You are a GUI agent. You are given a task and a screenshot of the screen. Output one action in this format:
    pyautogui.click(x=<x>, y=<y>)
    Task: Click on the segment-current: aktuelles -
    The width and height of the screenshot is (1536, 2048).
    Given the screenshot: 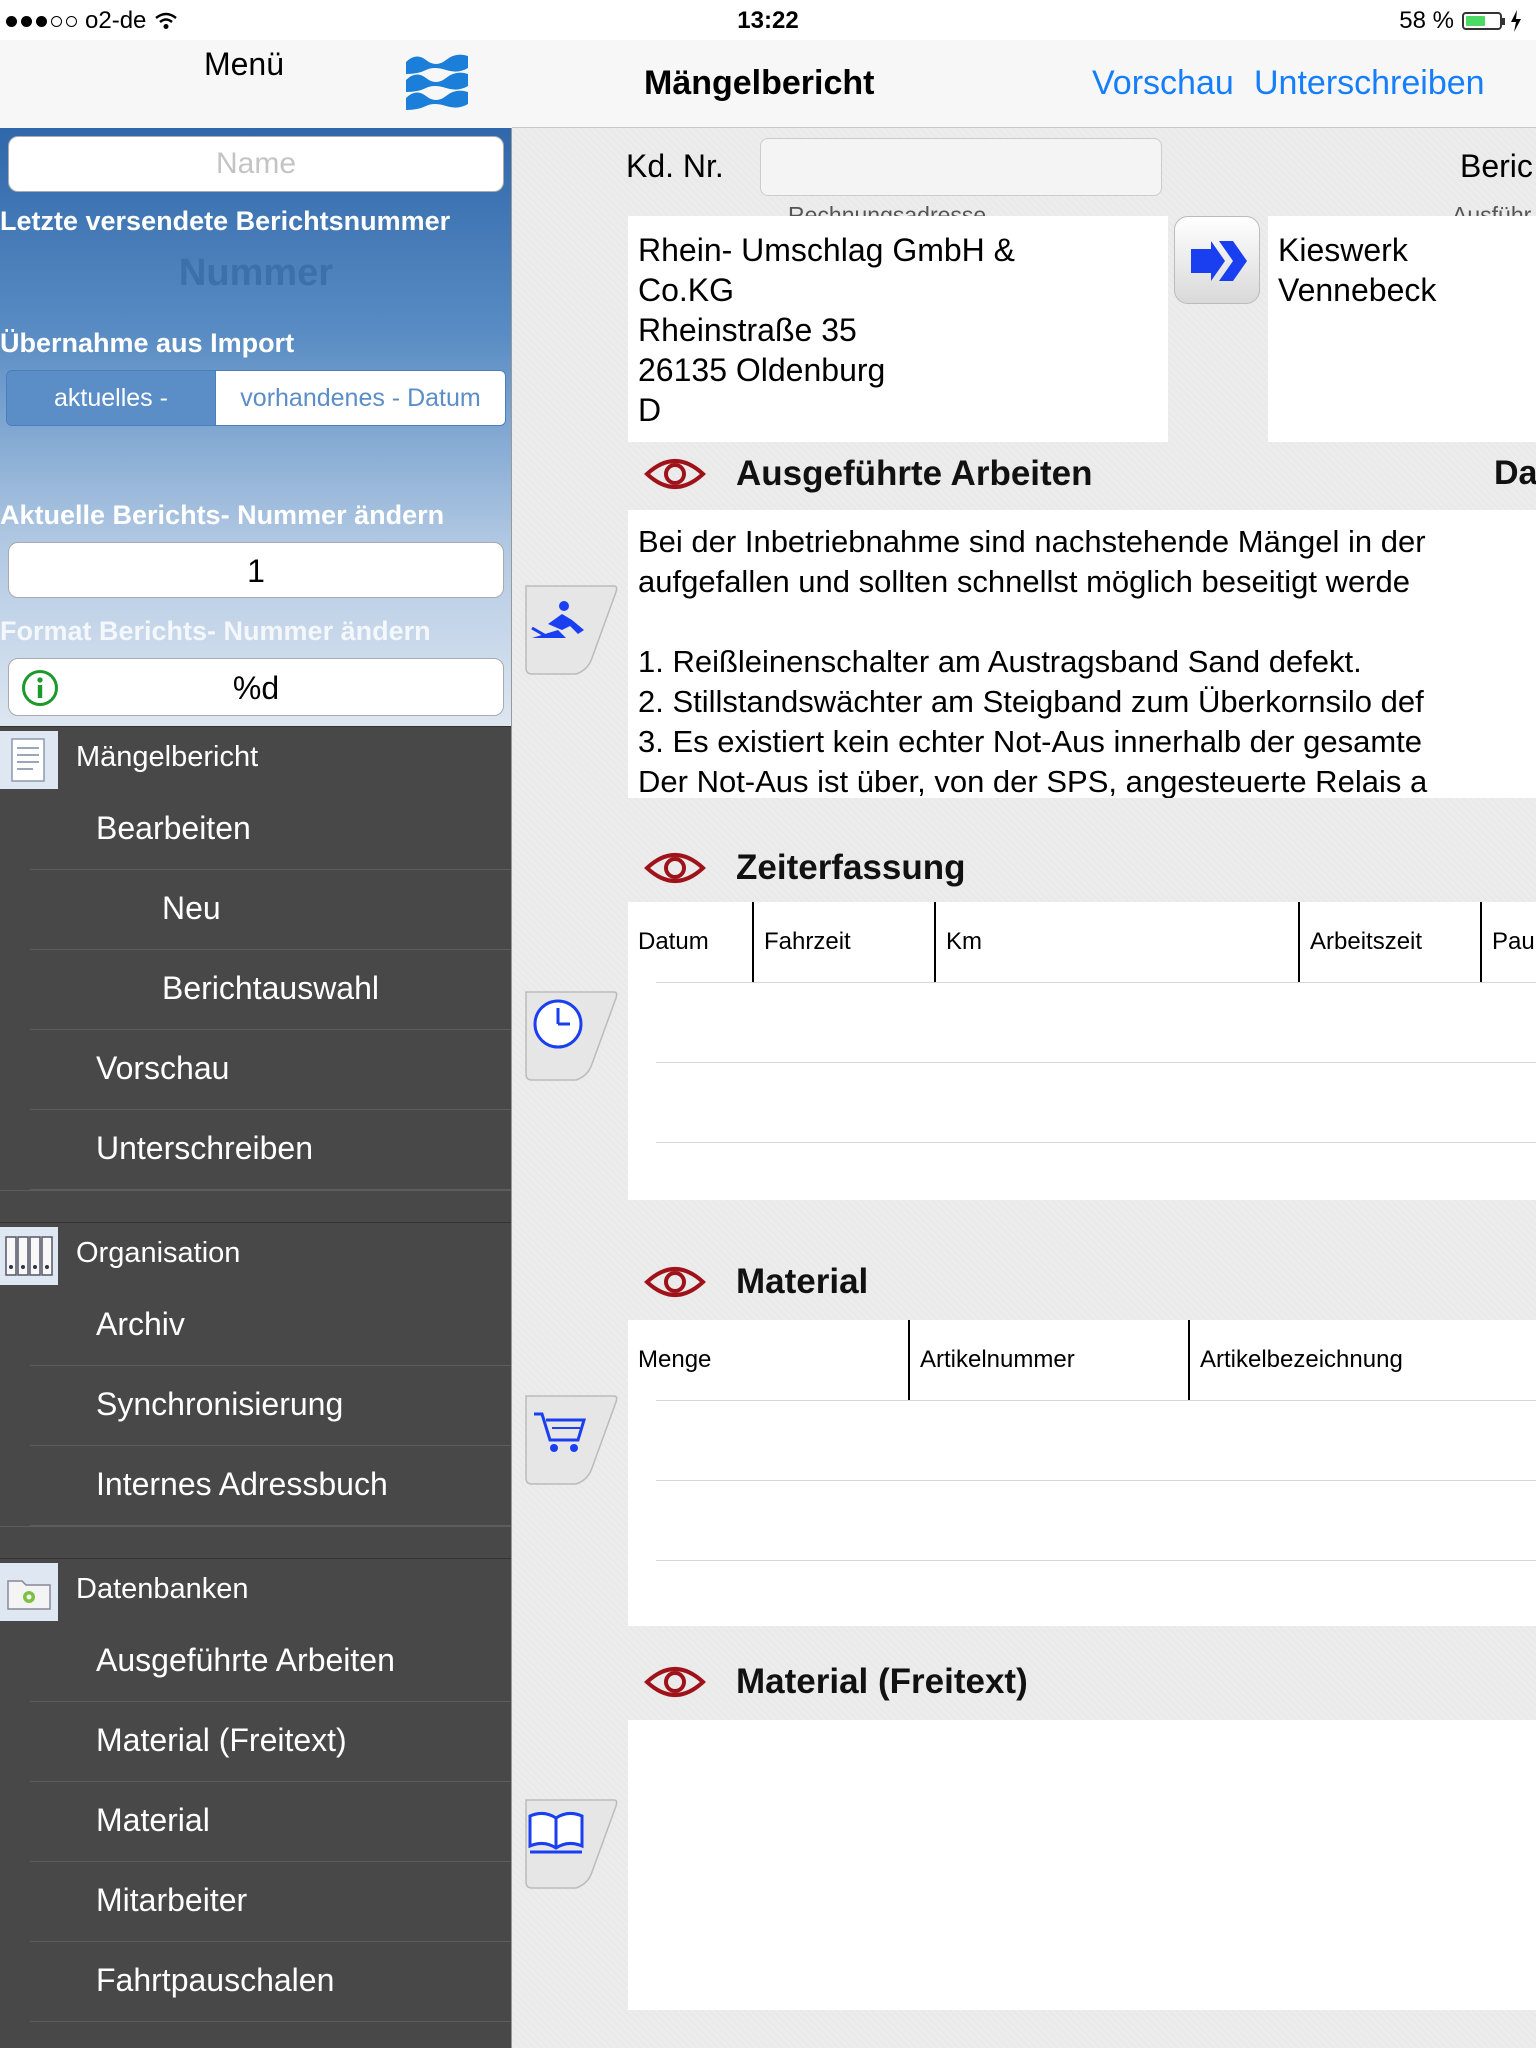 What is the action you would take?
    pyautogui.click(x=111, y=398)
    